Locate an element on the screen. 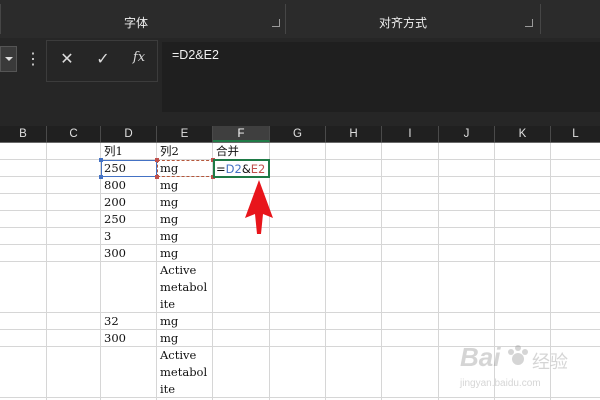  column-header-i: I is located at coordinates (410, 134).